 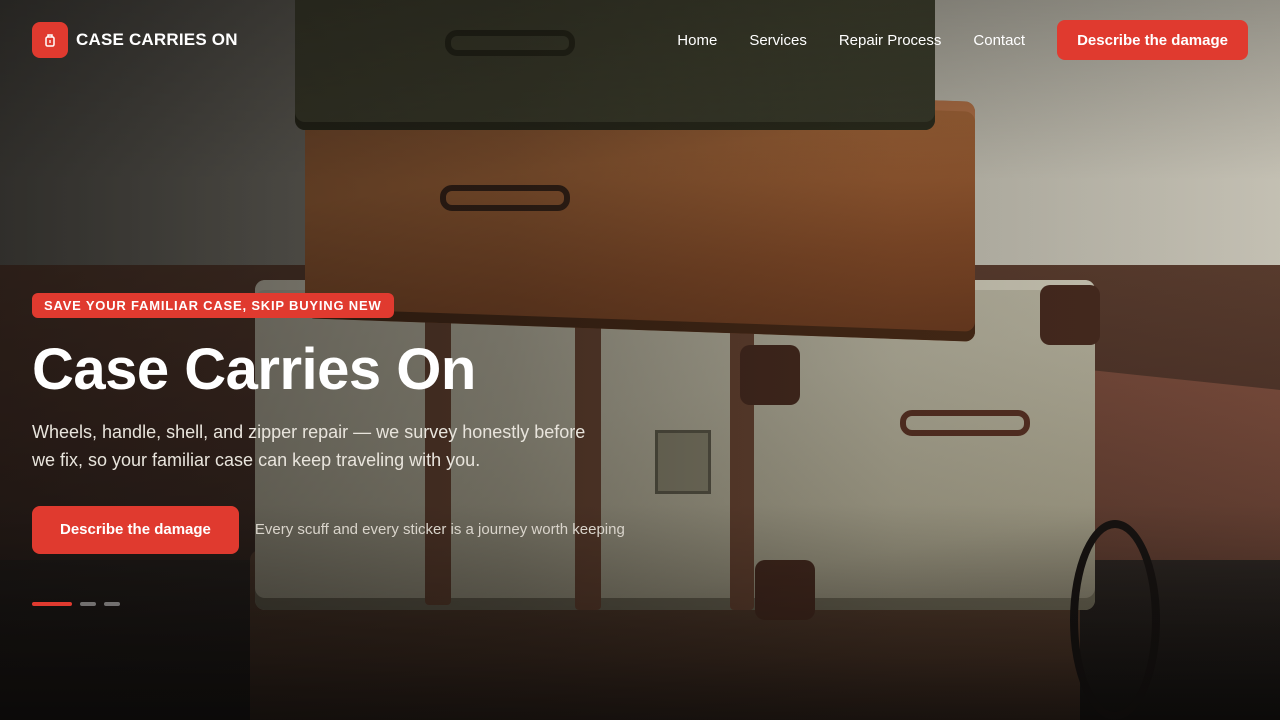 I want to click on nav-link-home: Home, so click(x=697, y=40).